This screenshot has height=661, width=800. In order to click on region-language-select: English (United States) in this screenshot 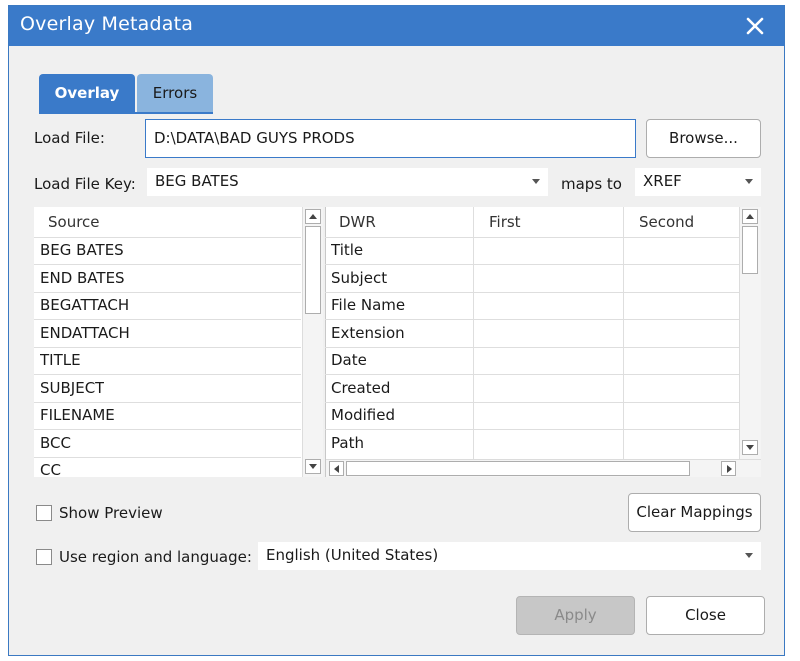, I will do `click(509, 556)`.